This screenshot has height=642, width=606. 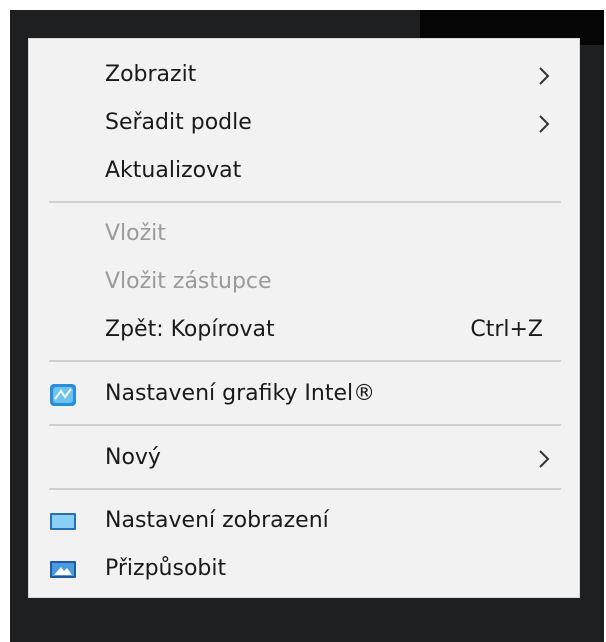 What do you see at coordinates (133, 457) in the screenshot?
I see `menu-item-label: Nový` at bounding box center [133, 457].